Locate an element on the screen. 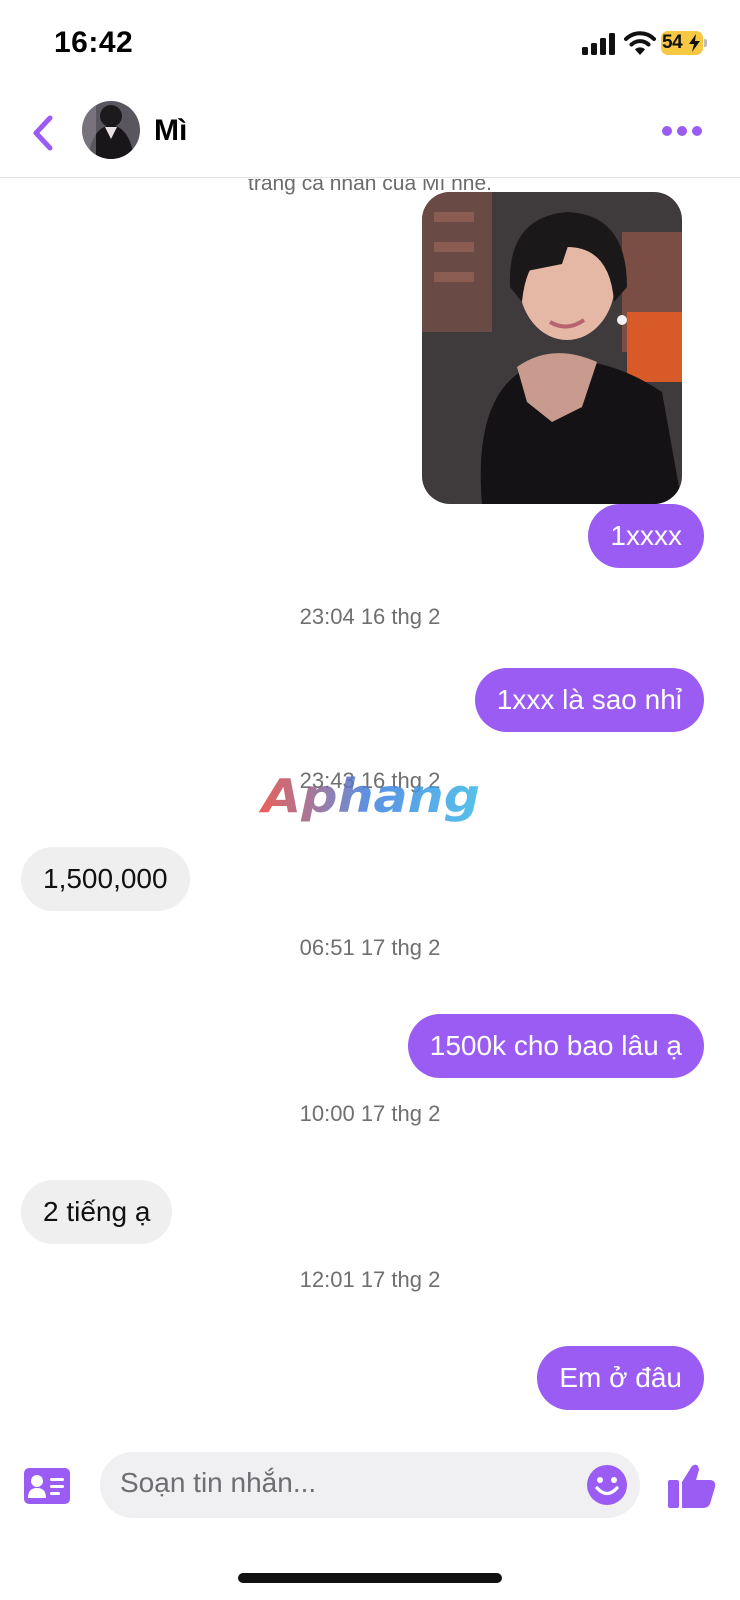 This screenshot has width=740, height=1600. message-bubble-outgoing: 1xxx là sao nhỉ is located at coordinates (589, 700).